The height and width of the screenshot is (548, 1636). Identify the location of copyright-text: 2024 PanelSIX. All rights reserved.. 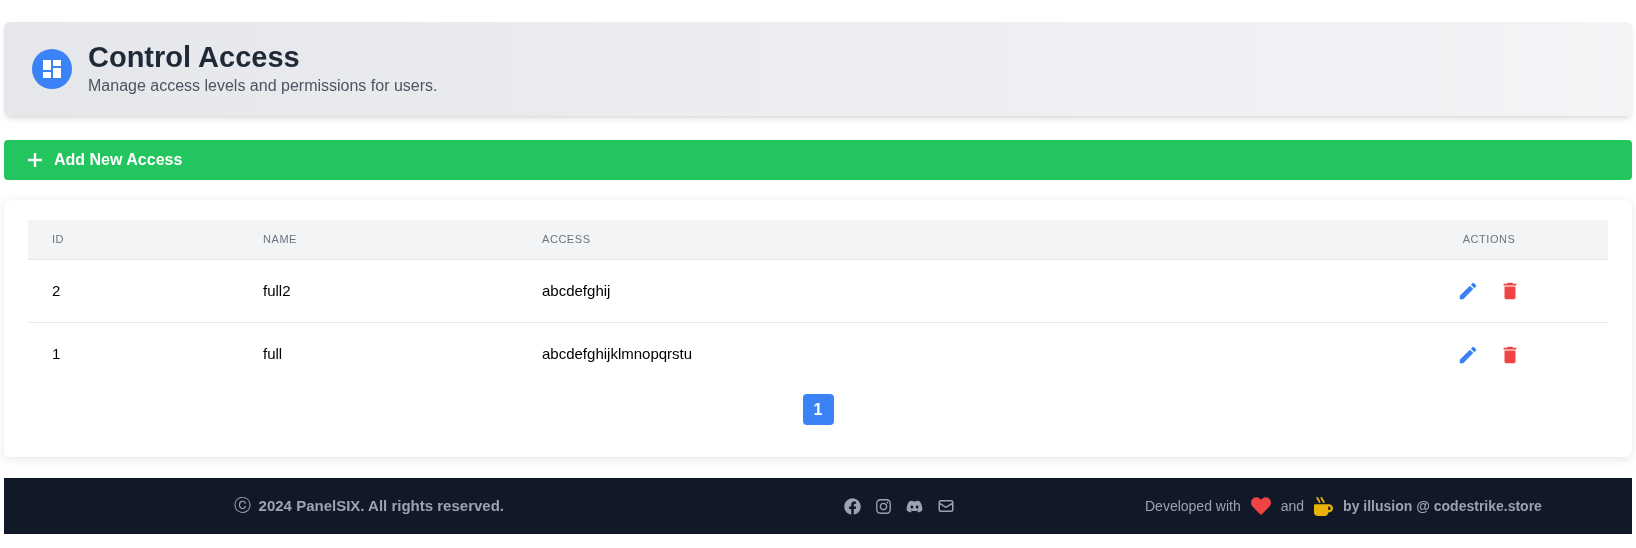
(381, 505).